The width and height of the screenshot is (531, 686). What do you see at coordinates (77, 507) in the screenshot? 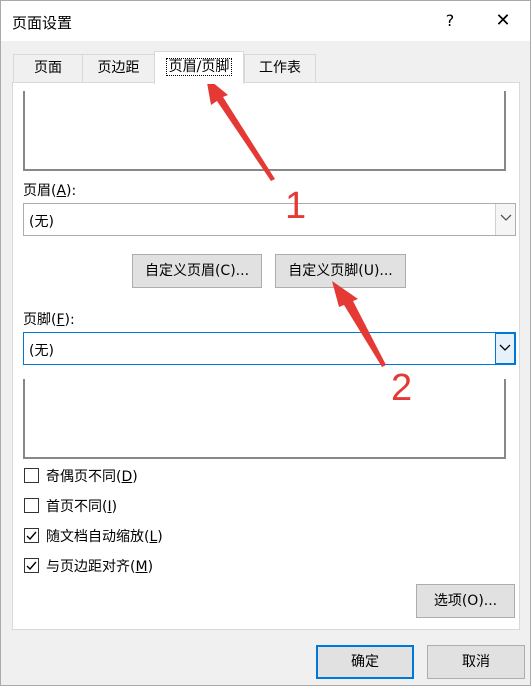
I see `first-page-text: 首页不同(` at bounding box center [77, 507].